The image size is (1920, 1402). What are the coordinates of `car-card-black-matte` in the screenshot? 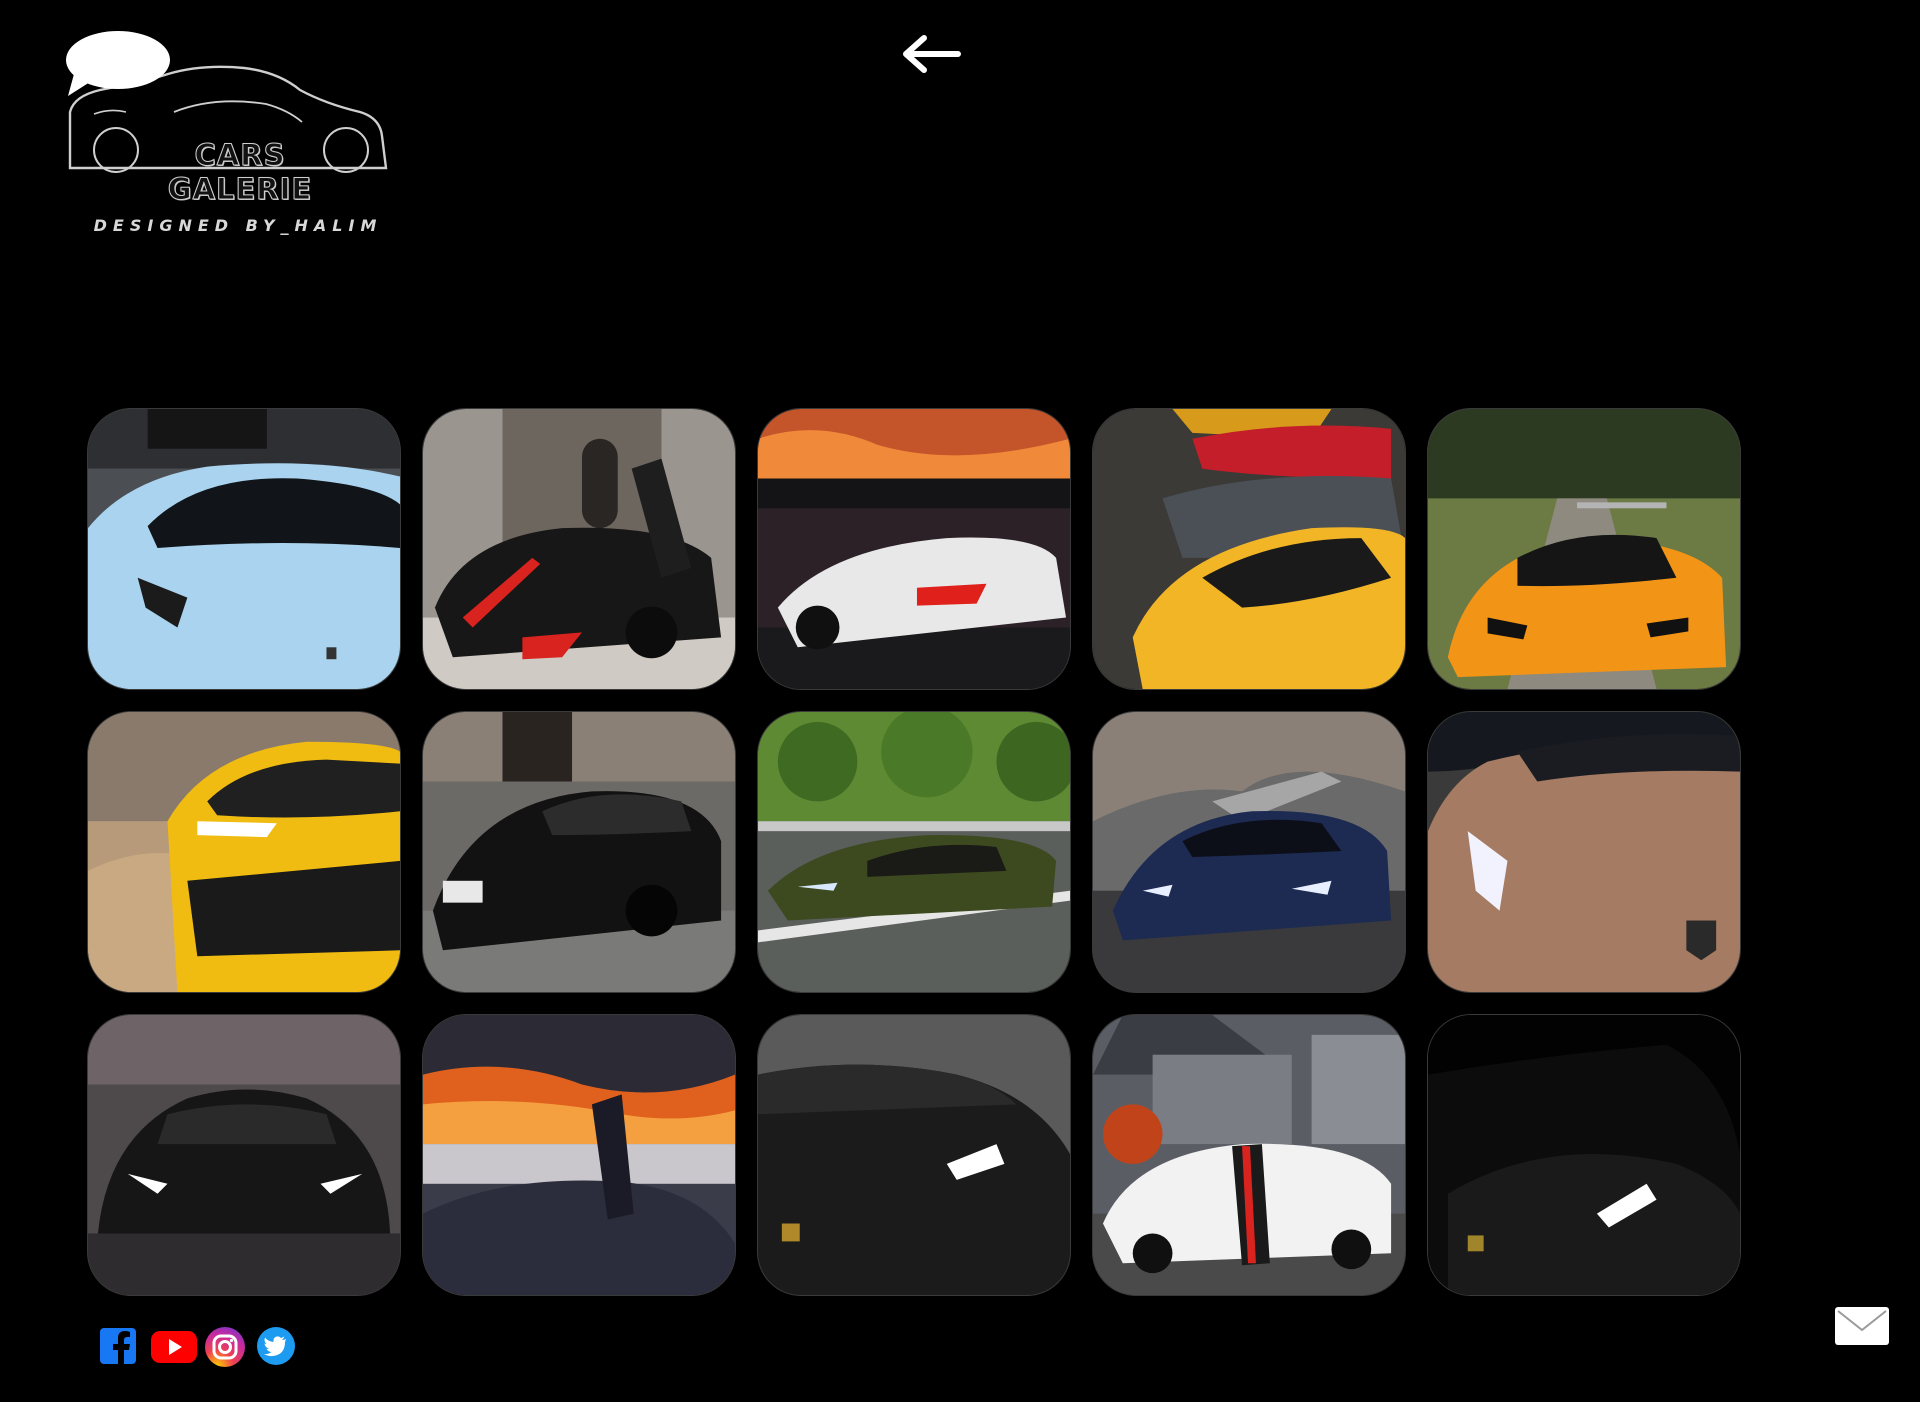 It's located at (244, 1155).